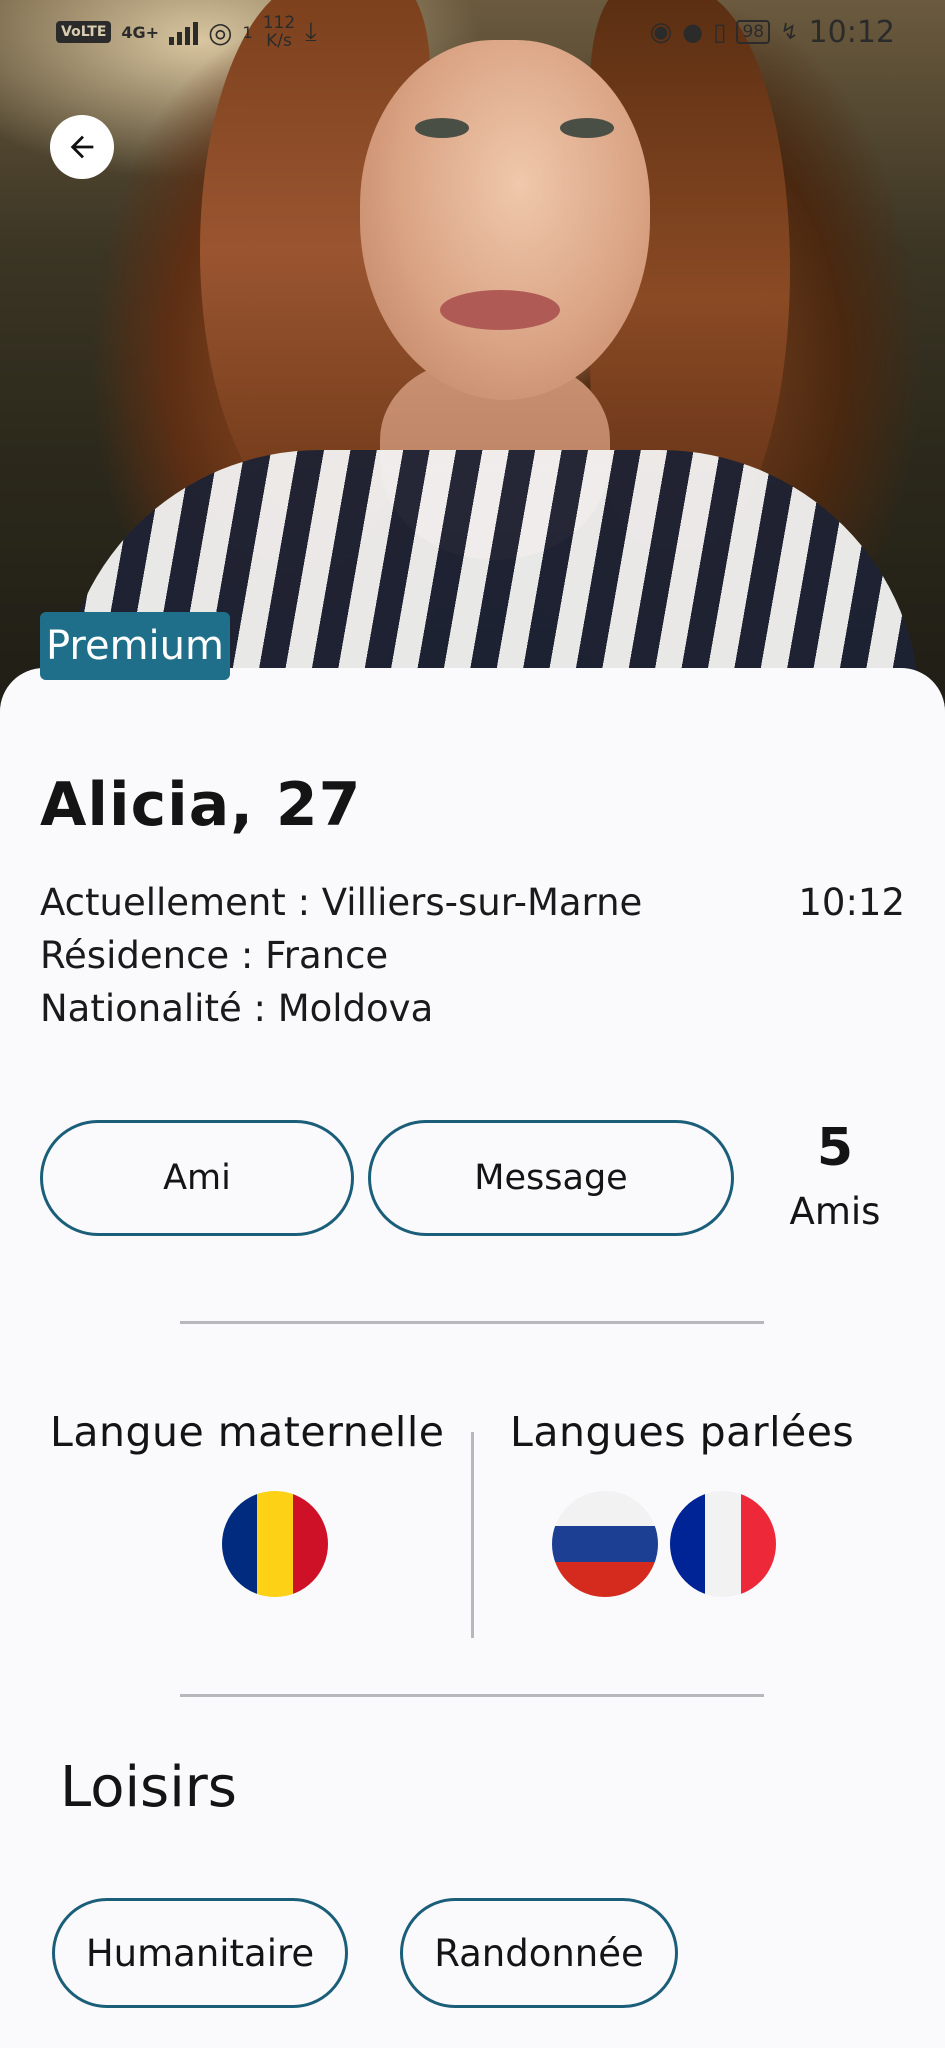 Image resolution: width=945 pixels, height=2048 pixels. I want to click on hotspot-count: 1, so click(247, 32).